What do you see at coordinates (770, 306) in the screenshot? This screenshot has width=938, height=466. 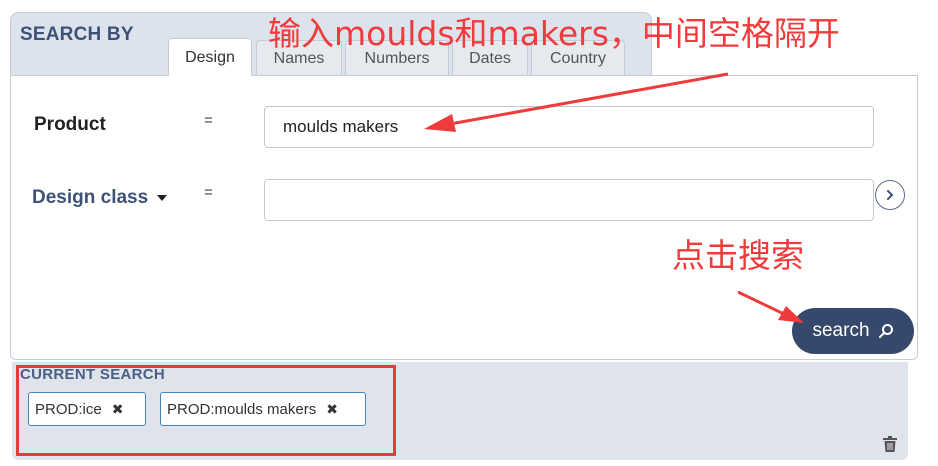 I see `arrow-to-search-button` at bounding box center [770, 306].